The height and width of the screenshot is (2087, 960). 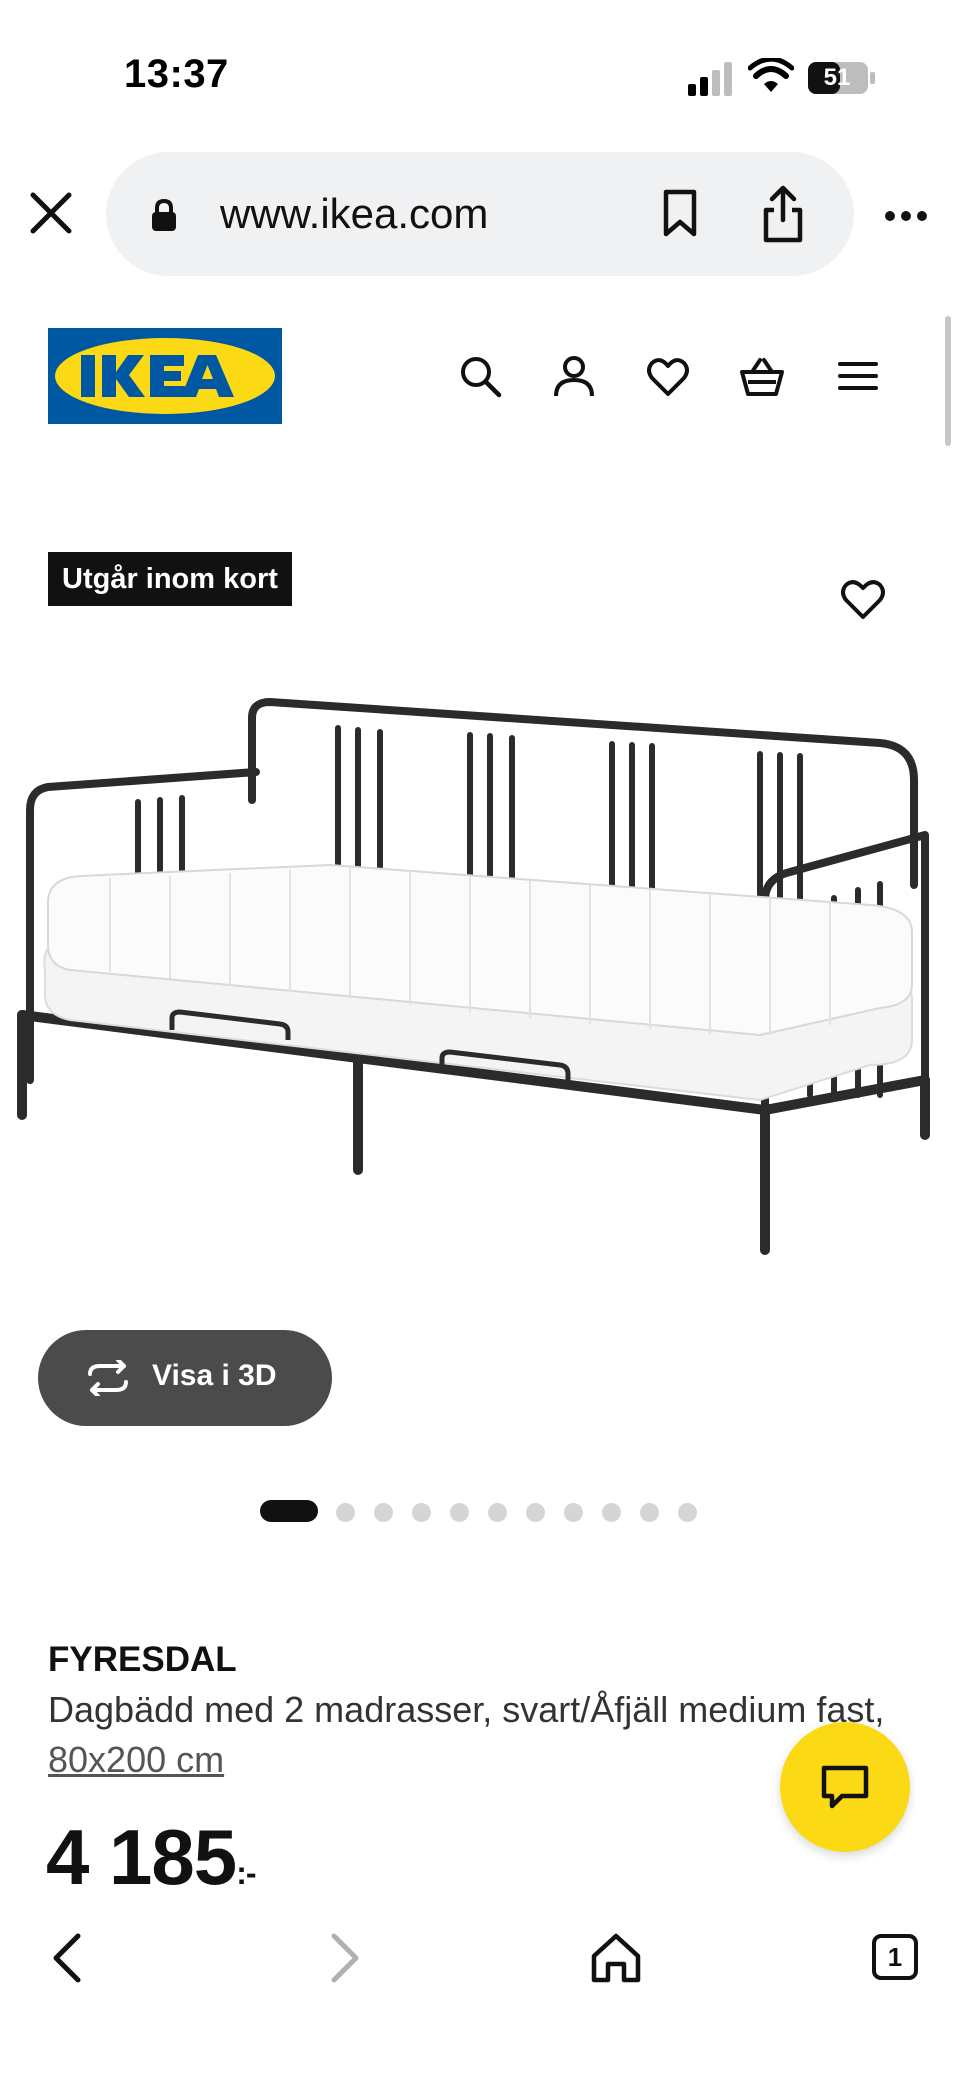 What do you see at coordinates (480, 75) in the screenshot?
I see `status-bar: 13:37 51` at bounding box center [480, 75].